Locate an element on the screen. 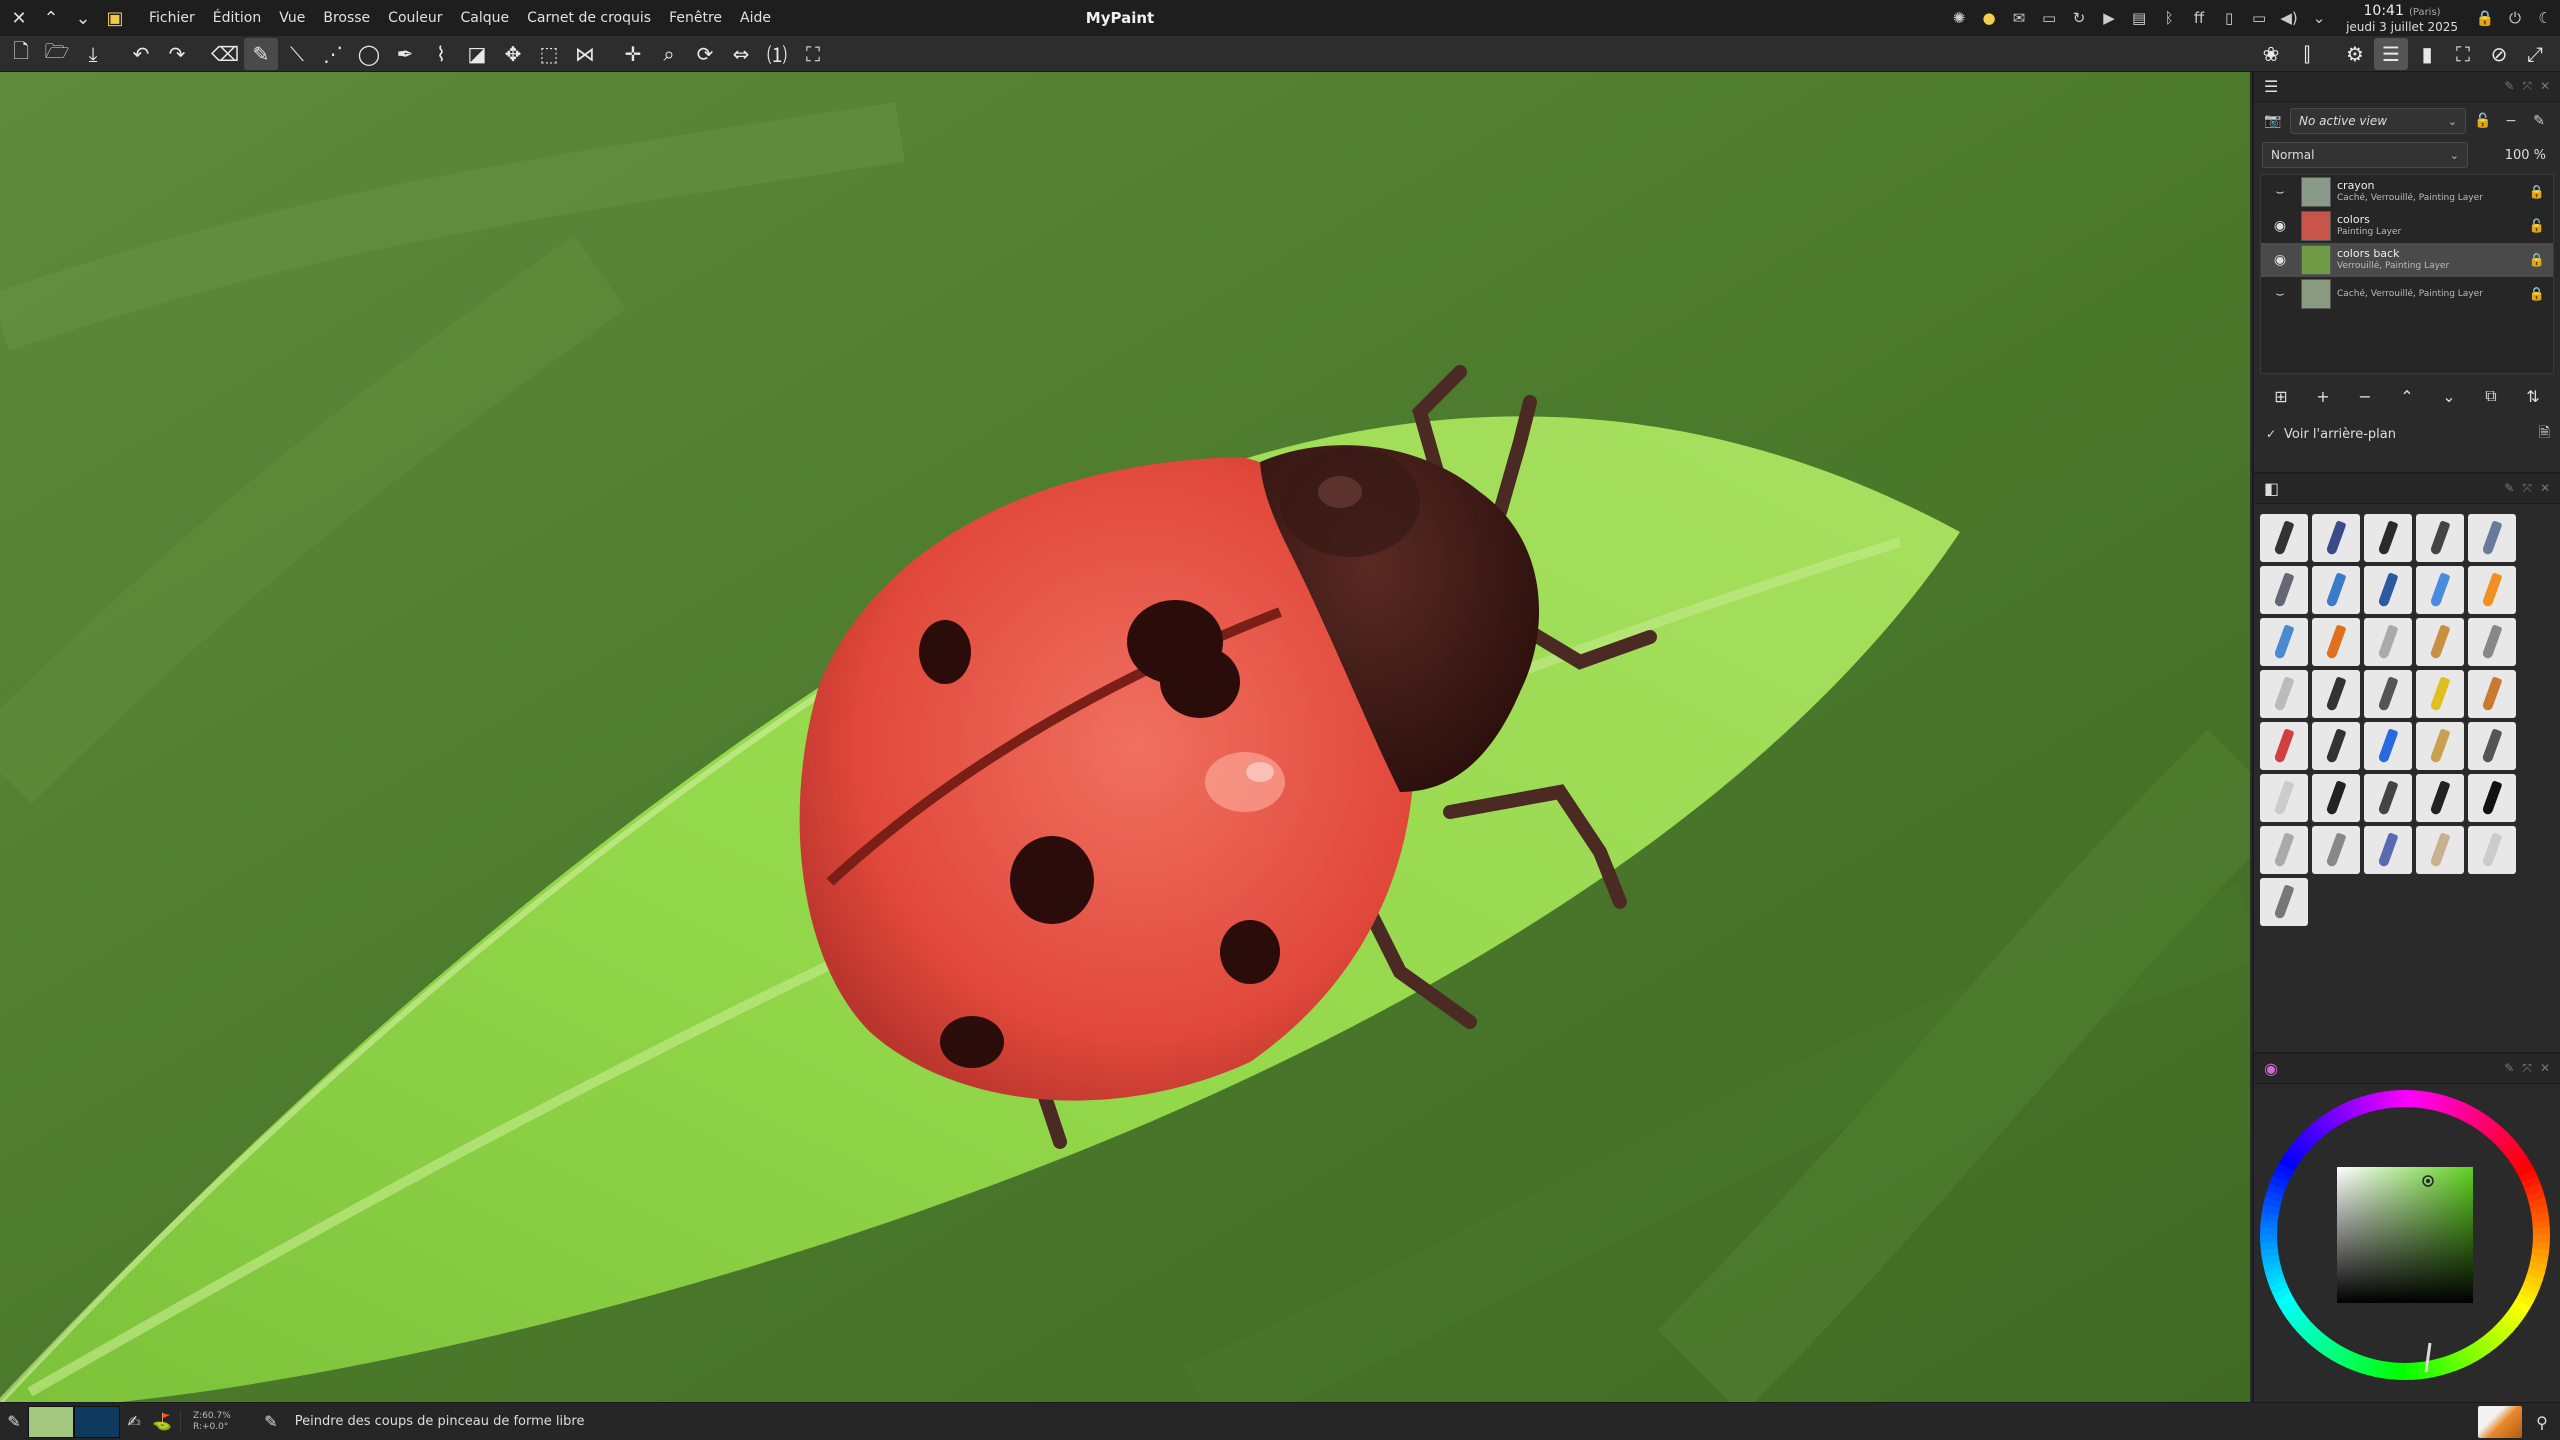  scrapbook-icon: ▮ is located at coordinates (2427, 54).